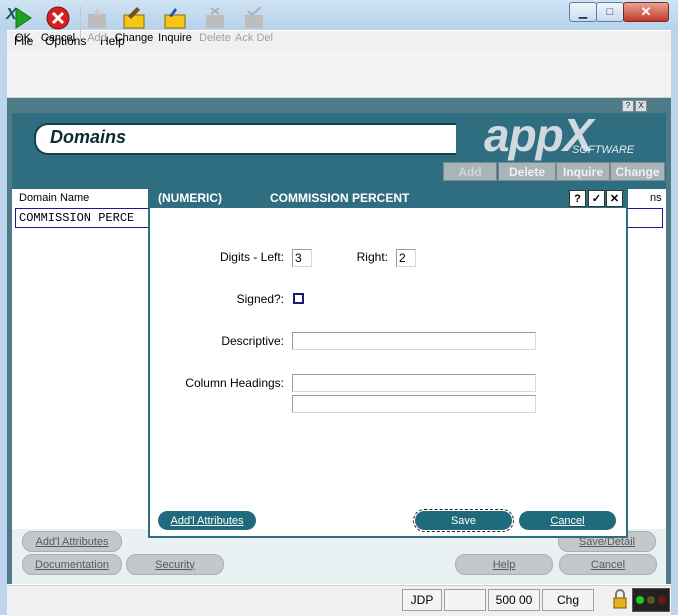 Image resolution: width=678 pixels, height=616 pixels. Describe the element at coordinates (77, 218) in the screenshot. I see `table-row-domain-name: COMMISSION PERCE` at that location.